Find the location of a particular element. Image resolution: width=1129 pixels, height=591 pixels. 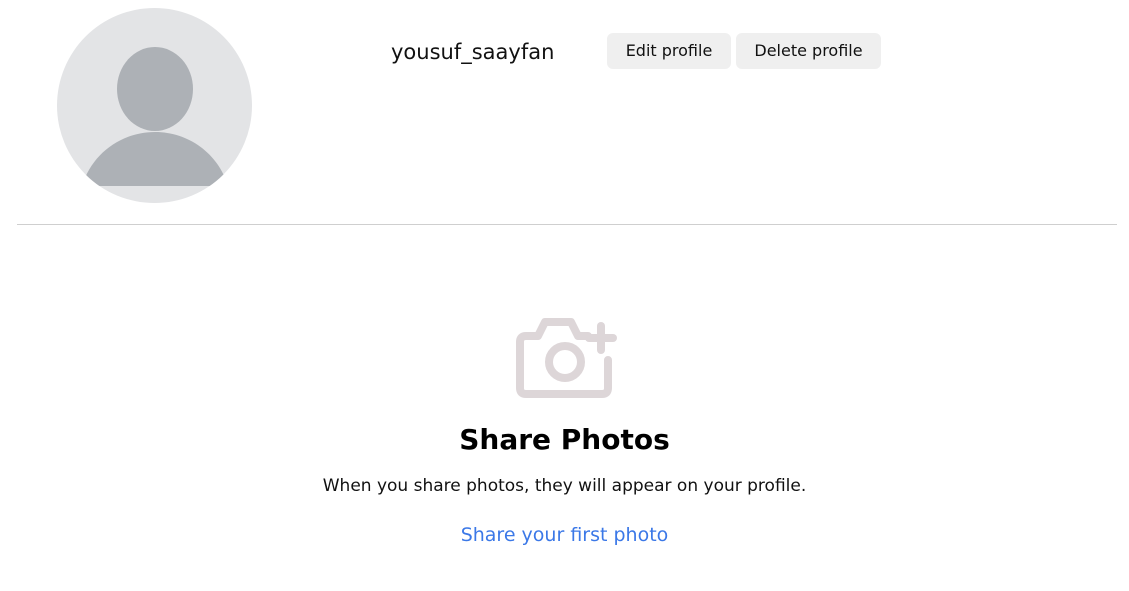

avatar is located at coordinates (154, 105).